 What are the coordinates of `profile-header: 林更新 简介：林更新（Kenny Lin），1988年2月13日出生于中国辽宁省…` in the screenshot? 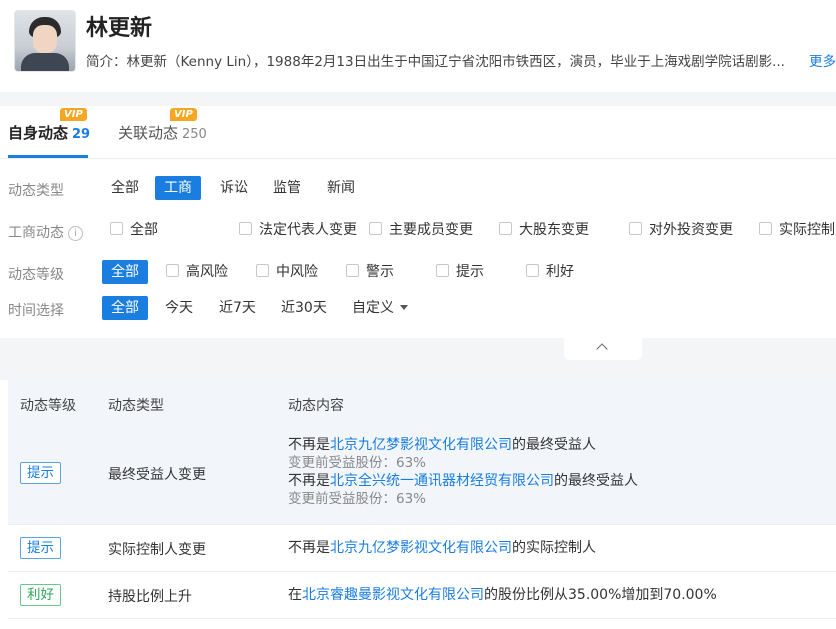 It's located at (418, 46).